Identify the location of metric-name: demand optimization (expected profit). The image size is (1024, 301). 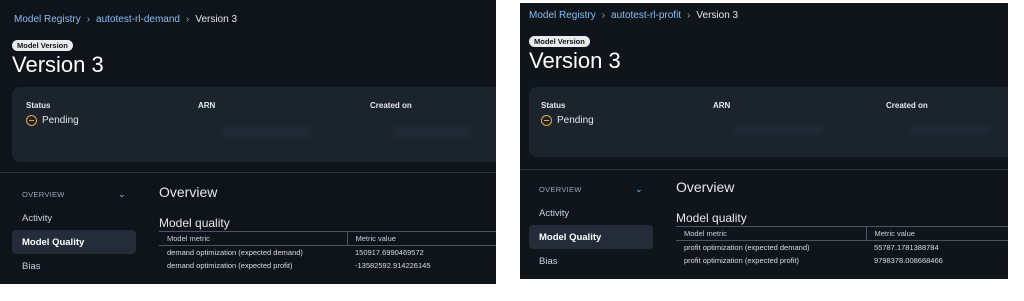
(230, 265).